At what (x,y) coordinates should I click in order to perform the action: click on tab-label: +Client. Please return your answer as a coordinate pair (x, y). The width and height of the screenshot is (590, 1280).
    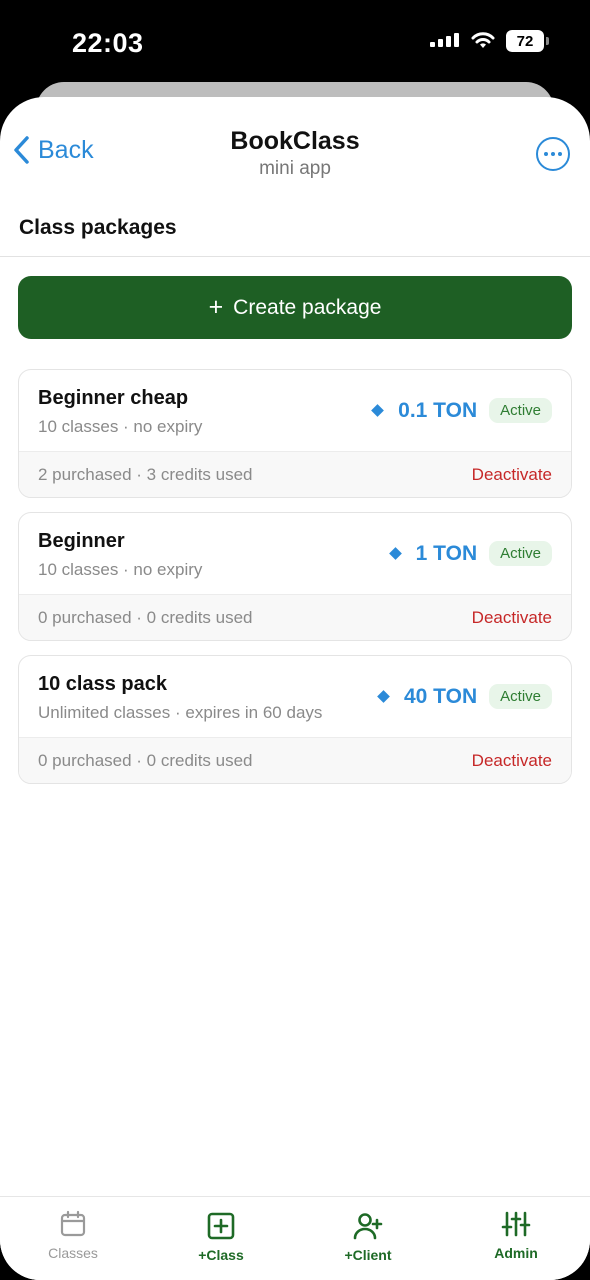
    Looking at the image, I should click on (368, 1255).